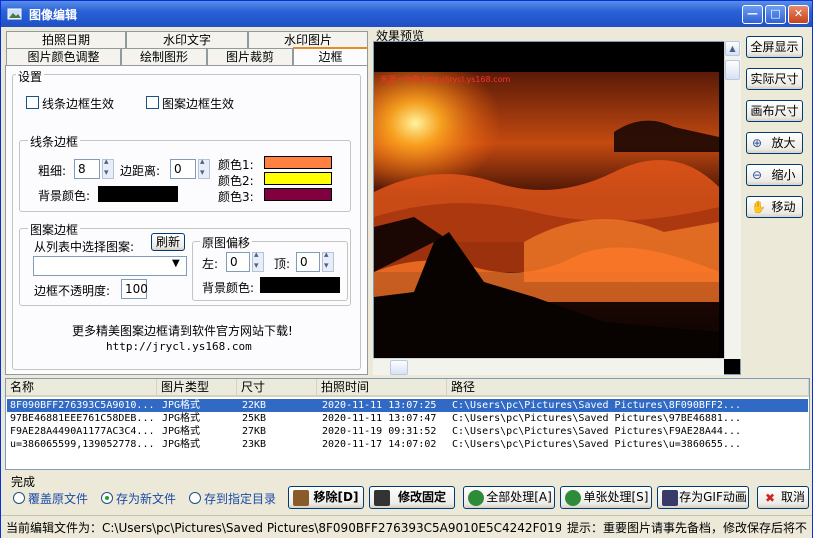  I want to click on process-all-button: 全部处理[A], so click(509, 497).